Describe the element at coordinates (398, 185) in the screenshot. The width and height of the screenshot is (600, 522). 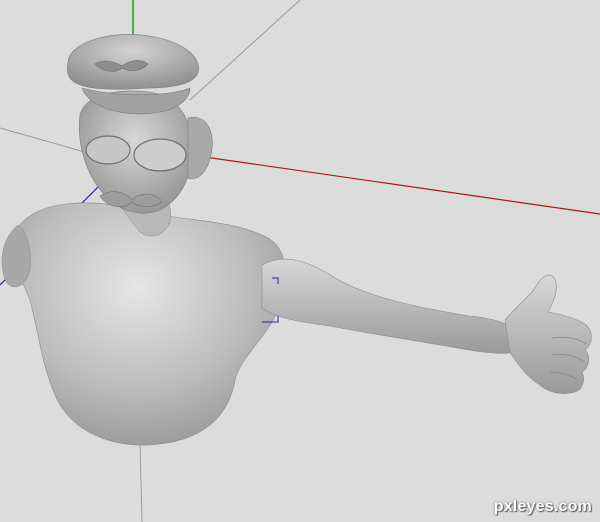
I see `x-axis` at that location.